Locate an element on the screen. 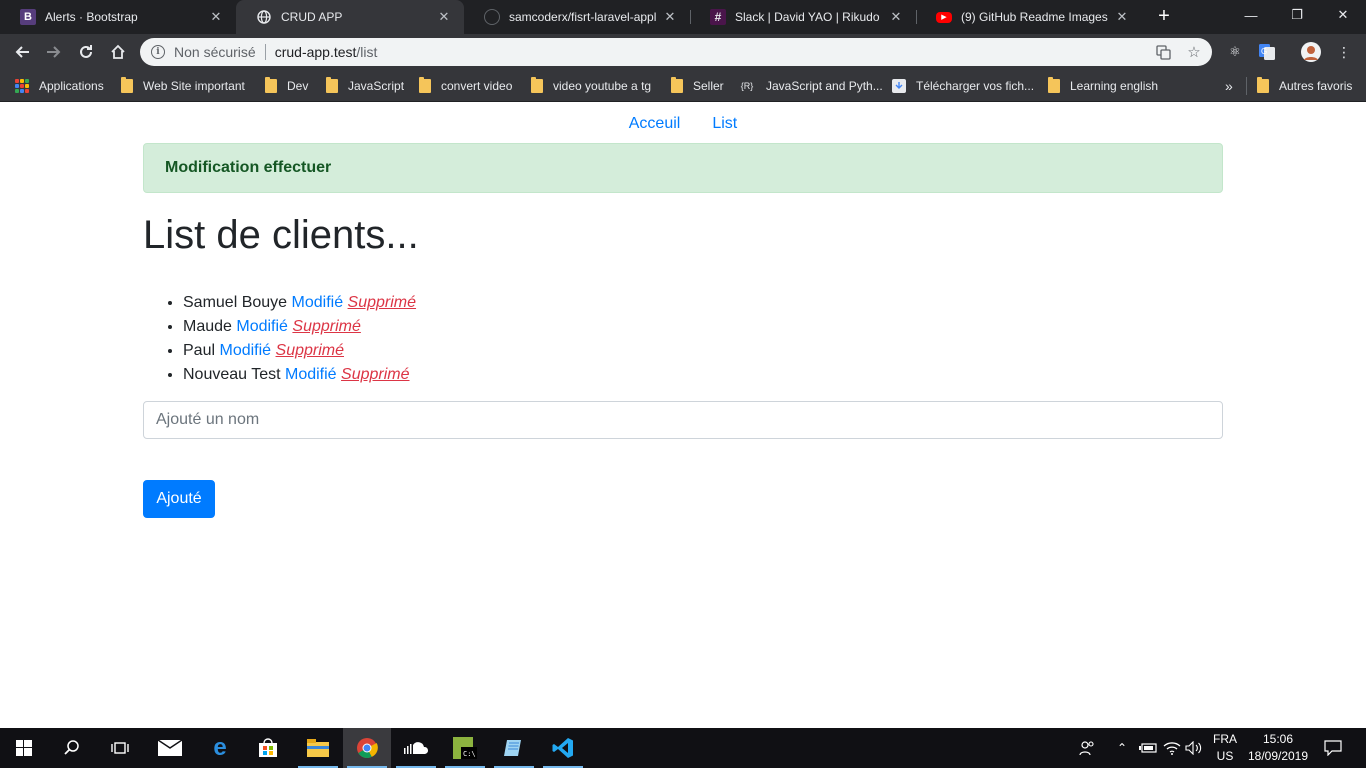  translate-icon is located at coordinates (1163, 52).